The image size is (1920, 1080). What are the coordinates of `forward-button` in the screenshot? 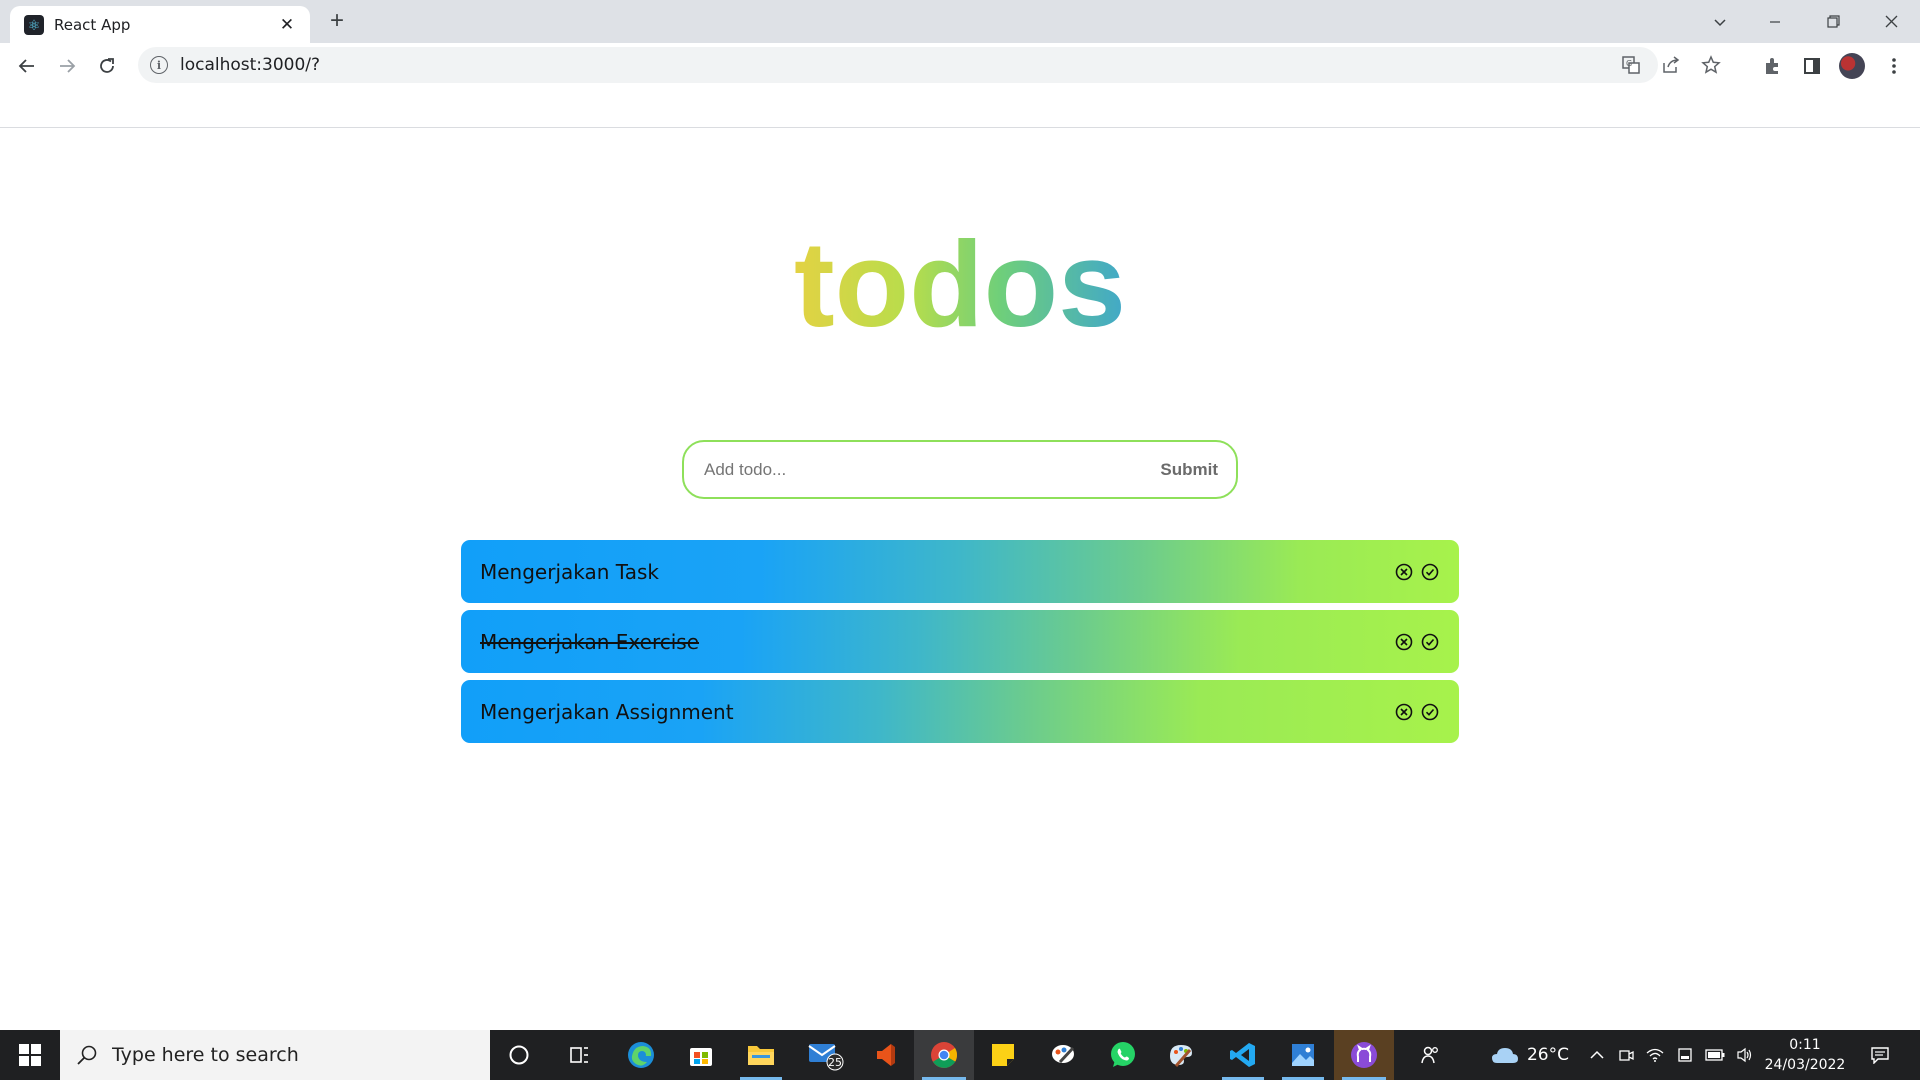 It's located at (67, 65).